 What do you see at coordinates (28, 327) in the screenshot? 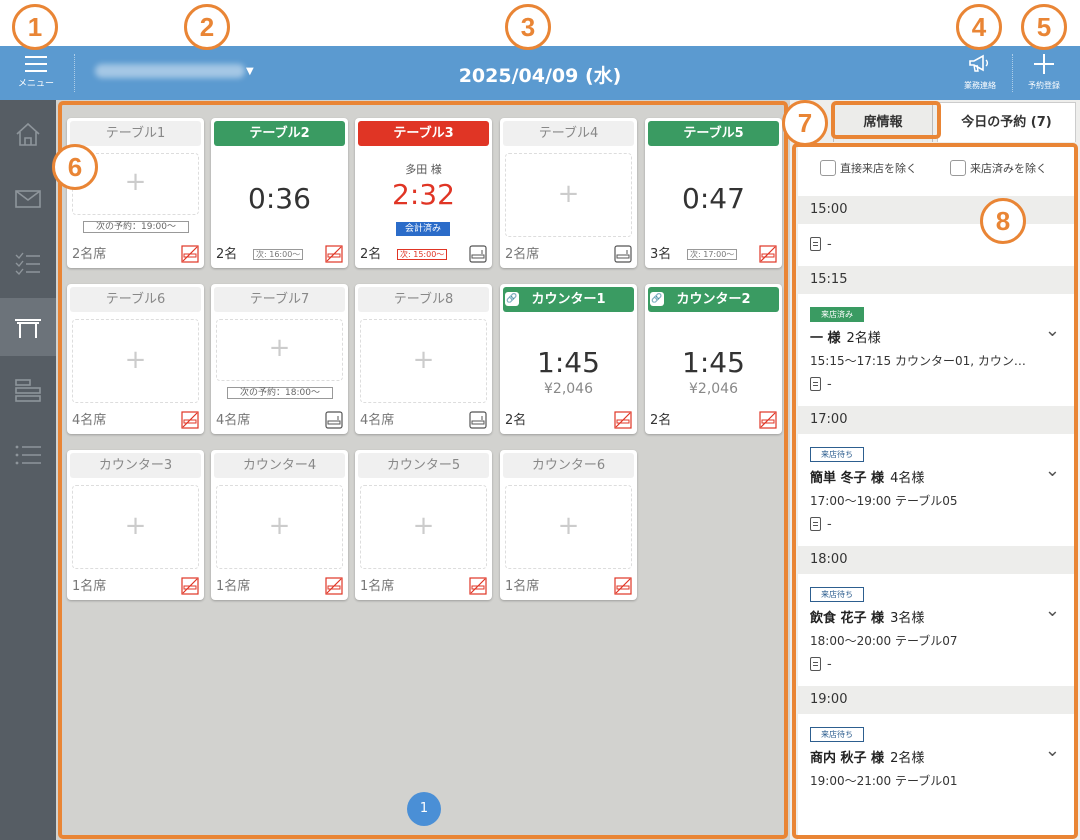
I see `sidebar-item-tables` at bounding box center [28, 327].